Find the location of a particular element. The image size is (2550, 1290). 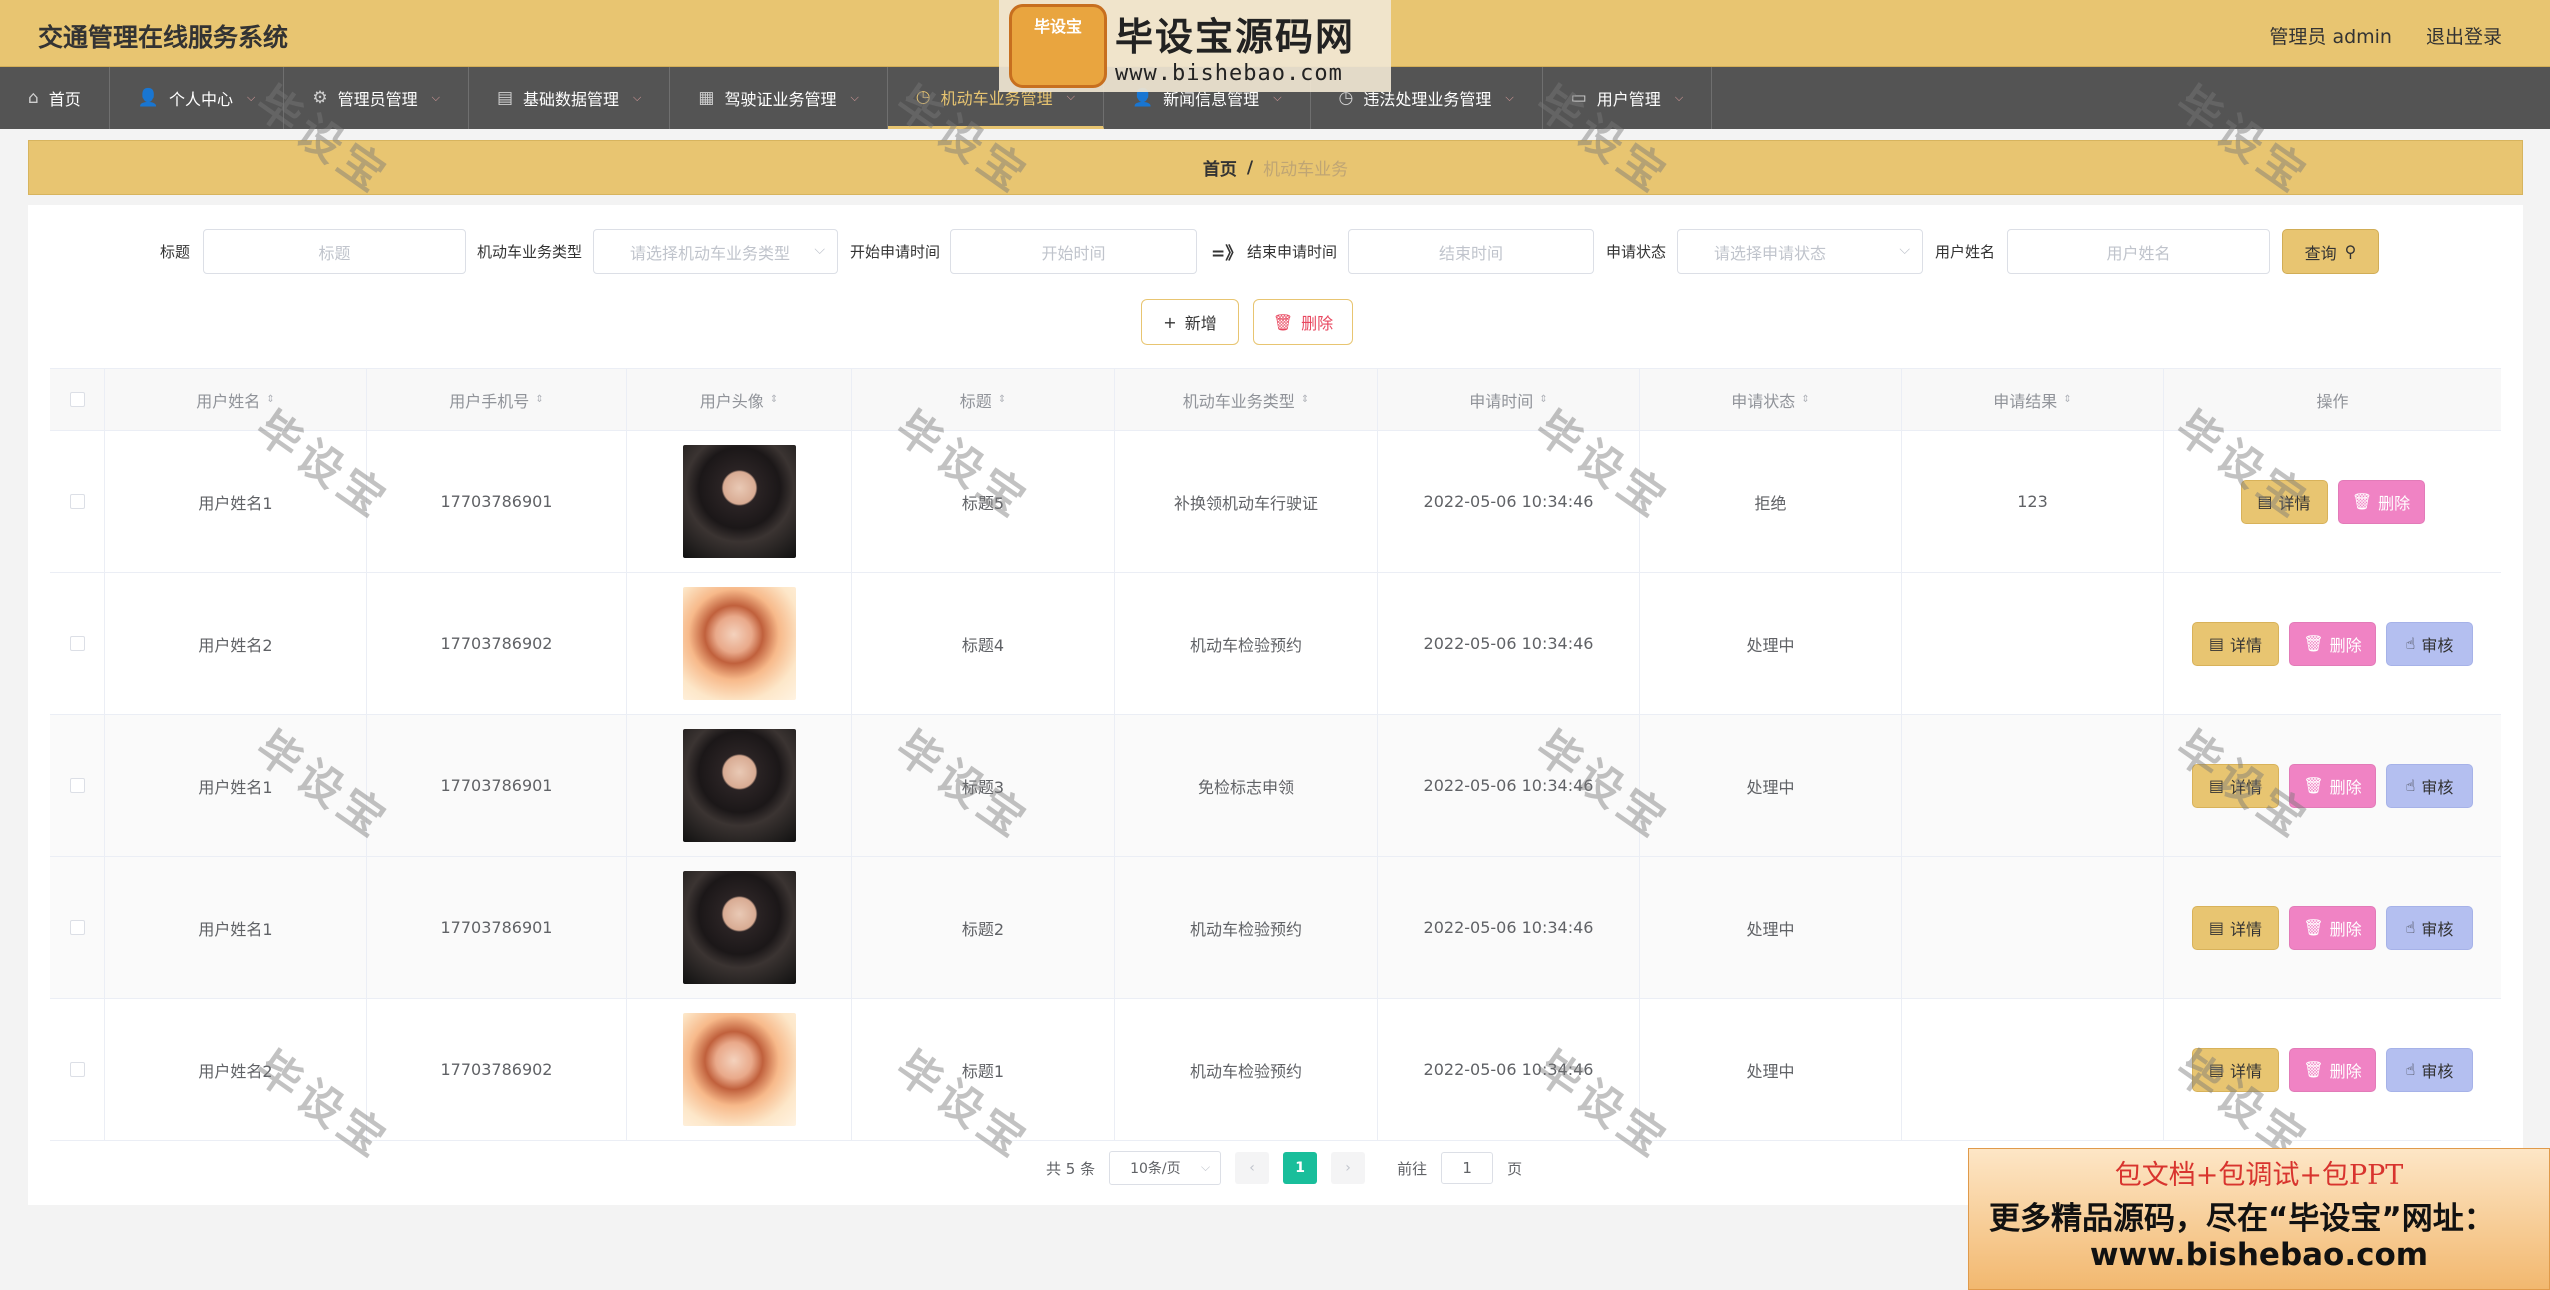

user-phone-cell: 17703786902 is located at coordinates (497, 643).